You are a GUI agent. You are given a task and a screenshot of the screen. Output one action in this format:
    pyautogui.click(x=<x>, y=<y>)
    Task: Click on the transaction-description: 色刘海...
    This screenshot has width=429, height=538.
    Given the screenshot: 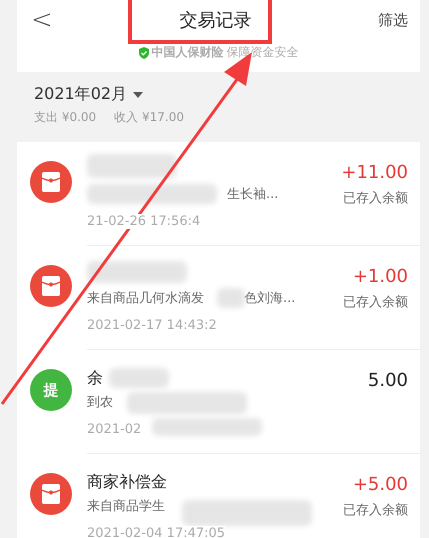 What is the action you would take?
    pyautogui.click(x=270, y=298)
    